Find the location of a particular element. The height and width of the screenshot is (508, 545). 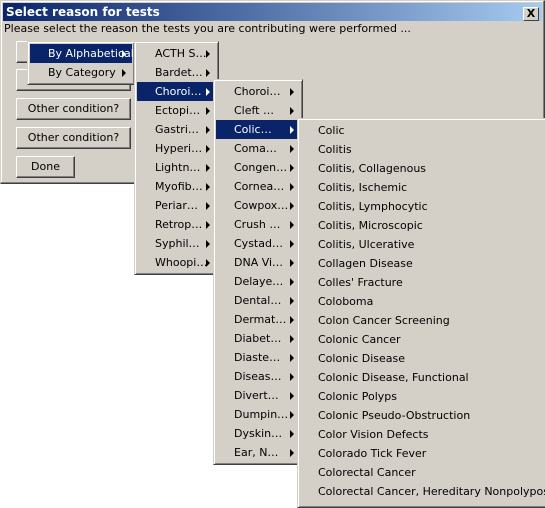

menu-item: Colles' Fracture is located at coordinates (422, 282).